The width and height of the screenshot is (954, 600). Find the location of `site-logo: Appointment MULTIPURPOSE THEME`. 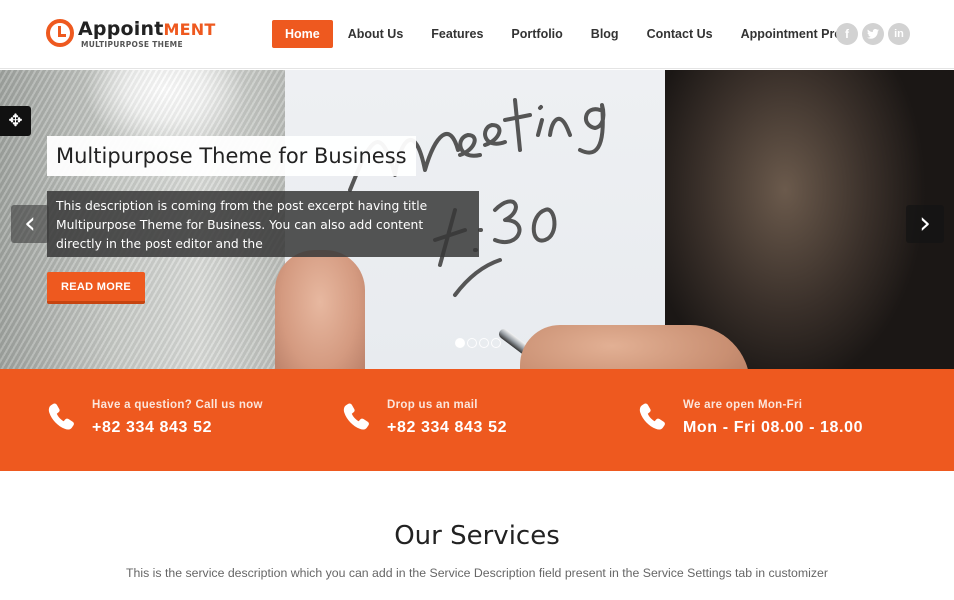

site-logo: Appointment MULTIPURPOSE THEME is located at coordinates (130, 33).